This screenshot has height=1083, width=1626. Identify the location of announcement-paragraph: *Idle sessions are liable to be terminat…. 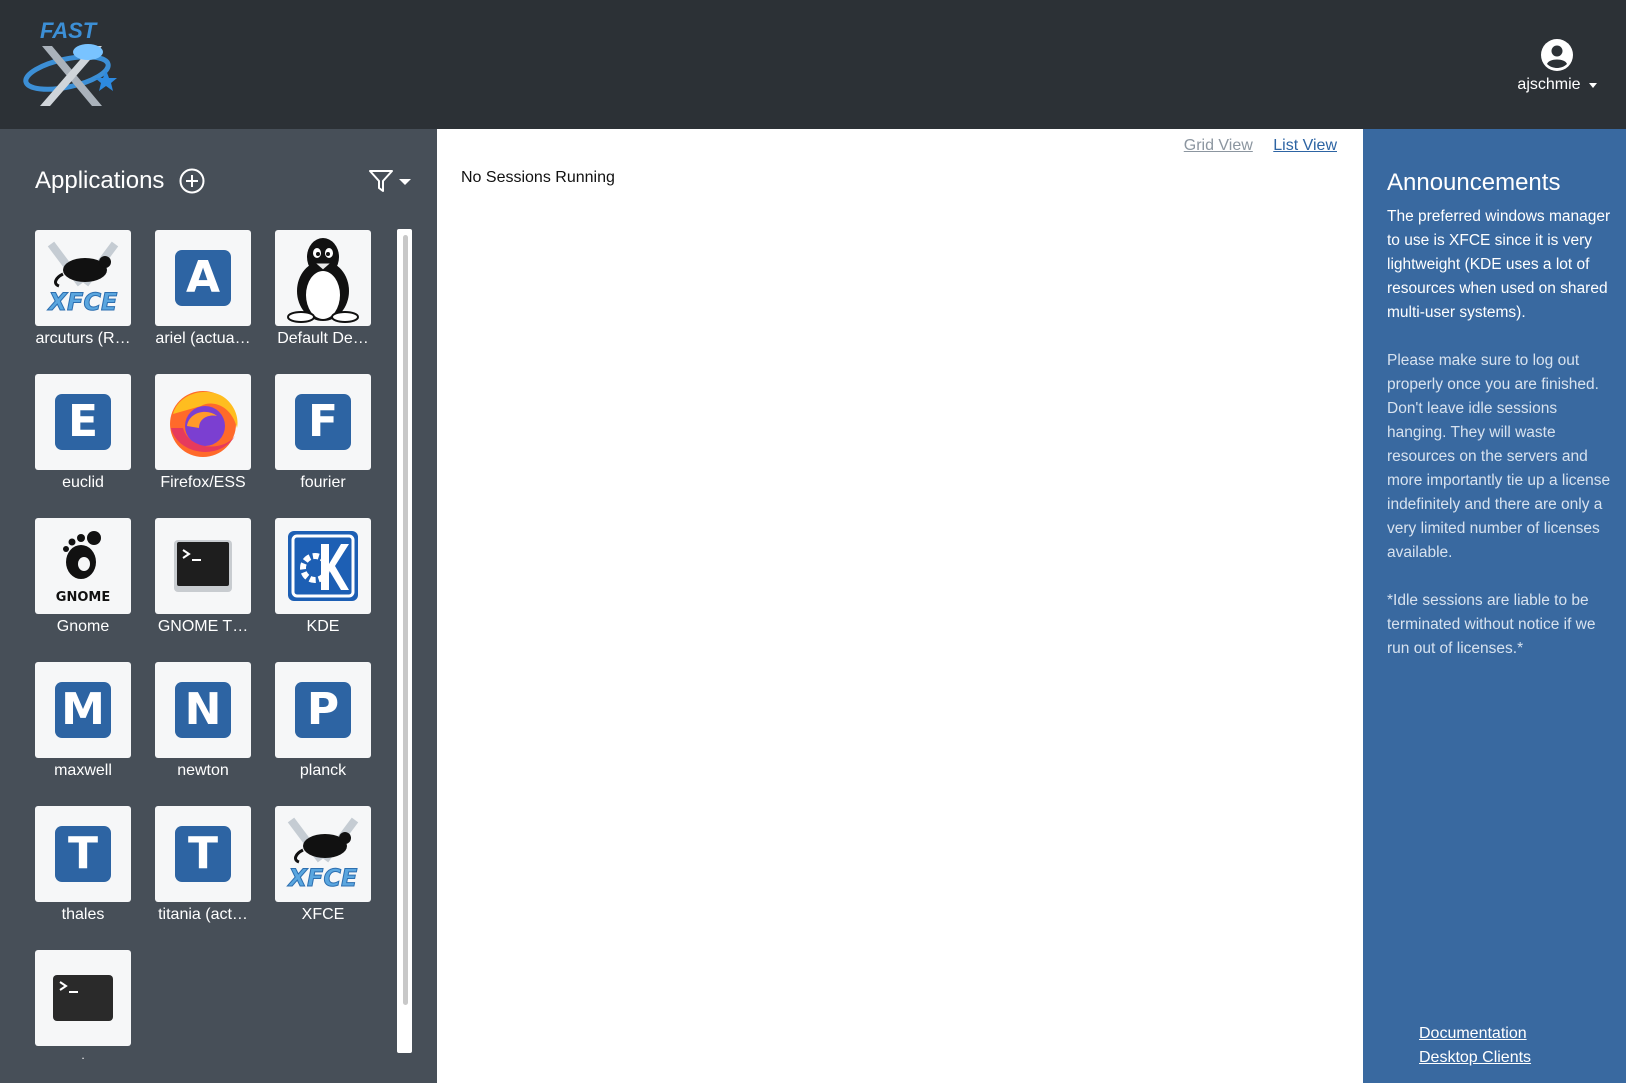
(1491, 624).